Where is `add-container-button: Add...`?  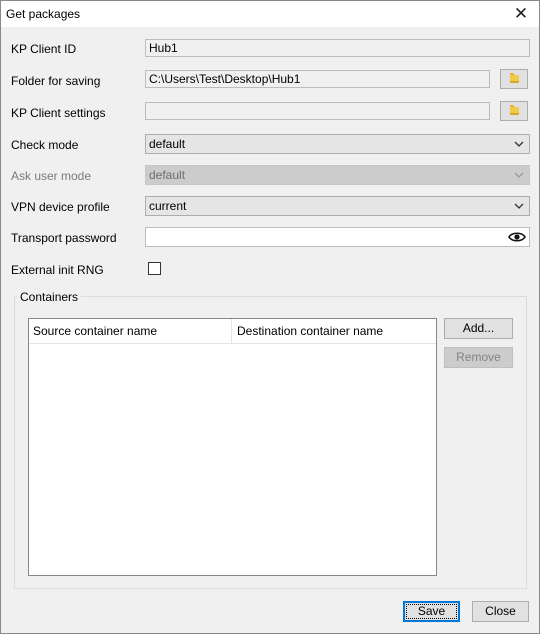 add-container-button: Add... is located at coordinates (478, 328).